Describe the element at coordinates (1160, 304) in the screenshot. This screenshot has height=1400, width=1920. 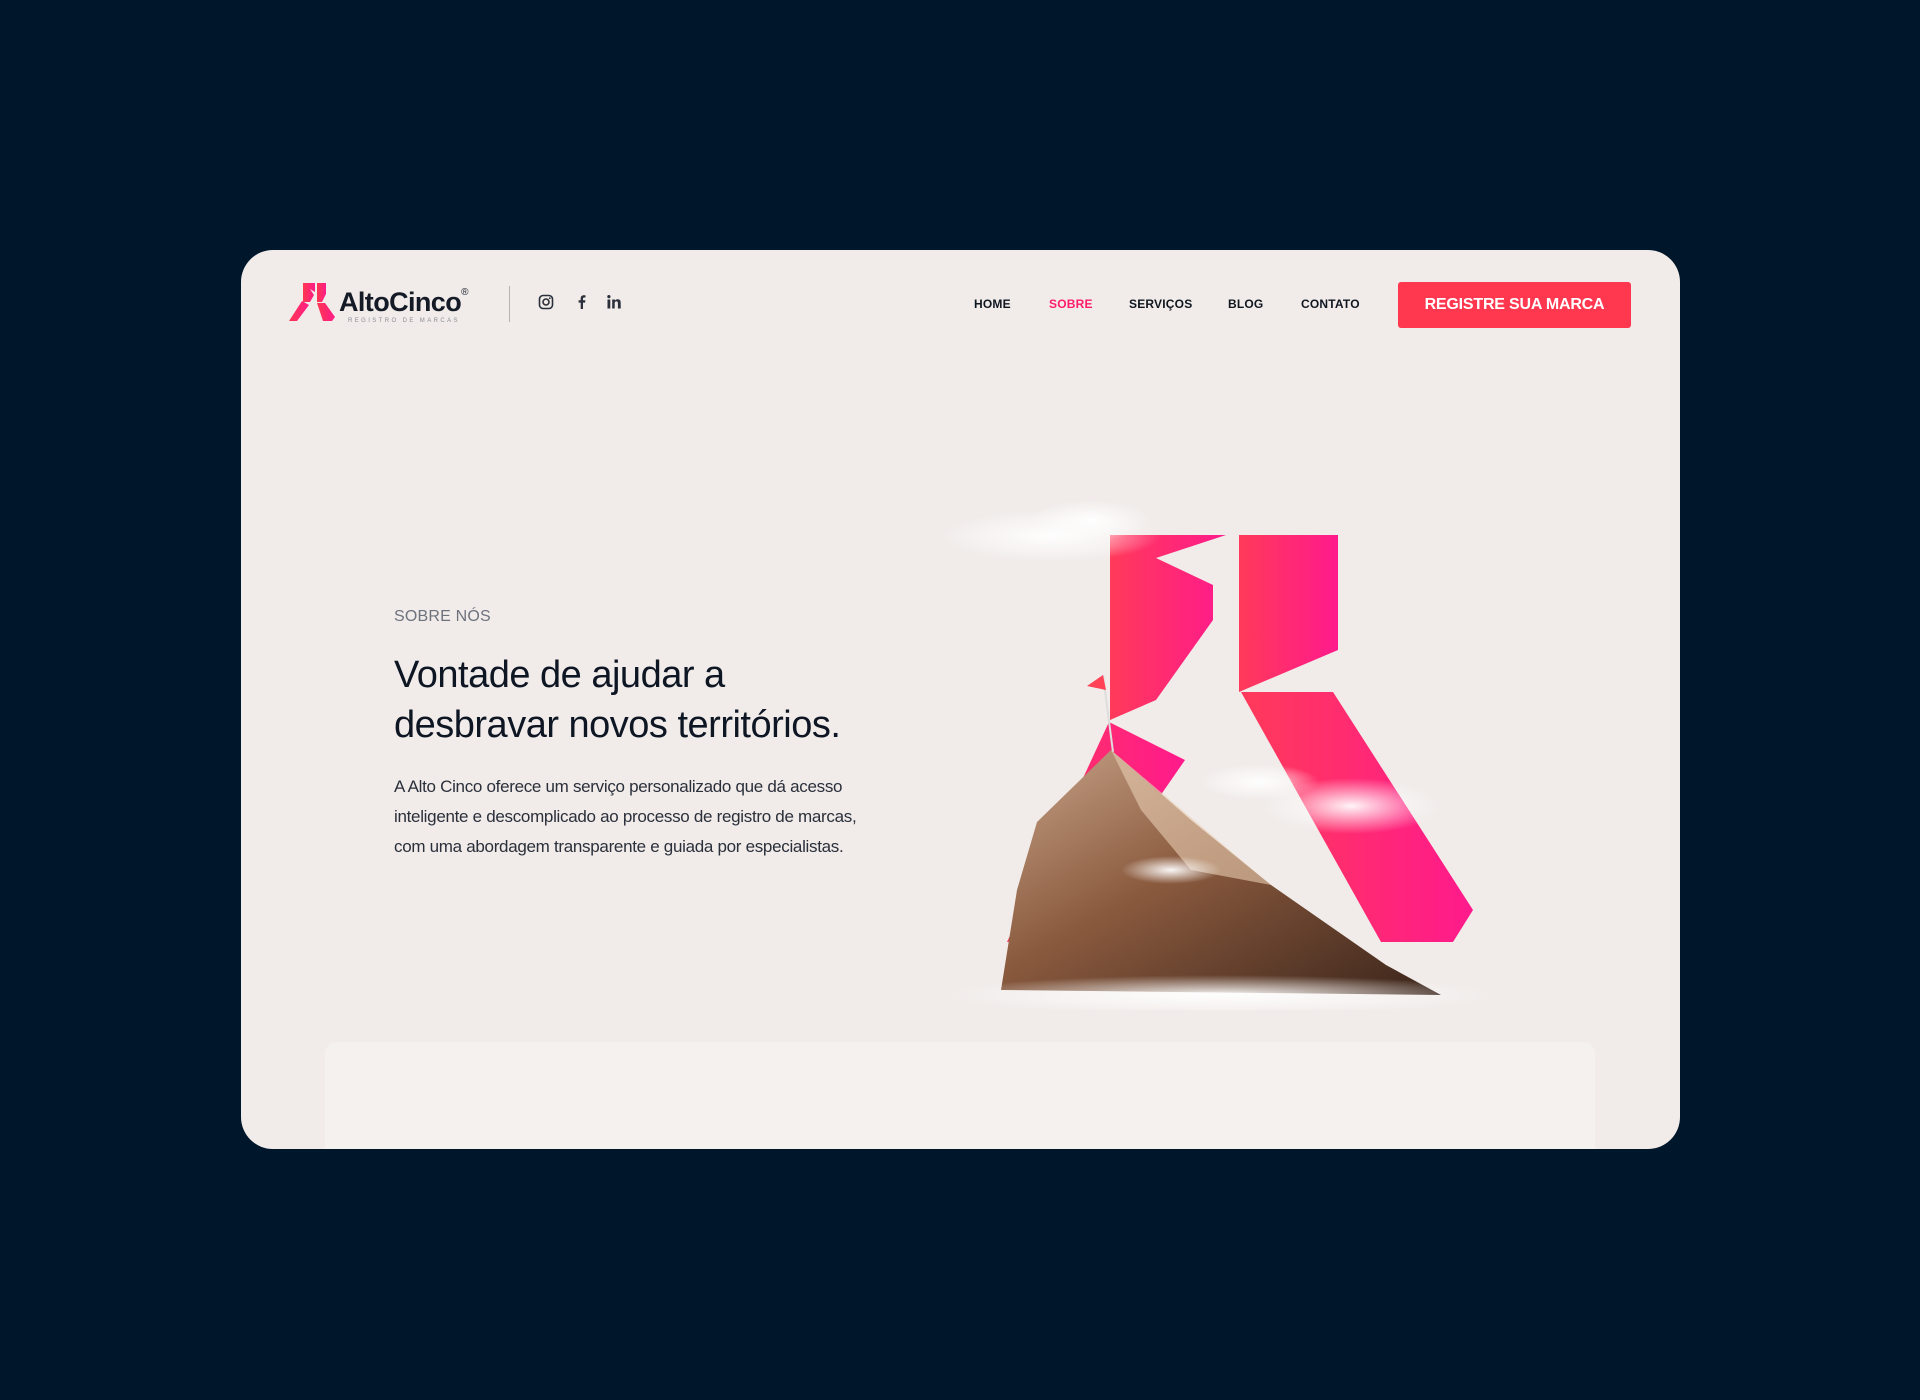
I see `nav-servicos: SERVIÇOS` at that location.